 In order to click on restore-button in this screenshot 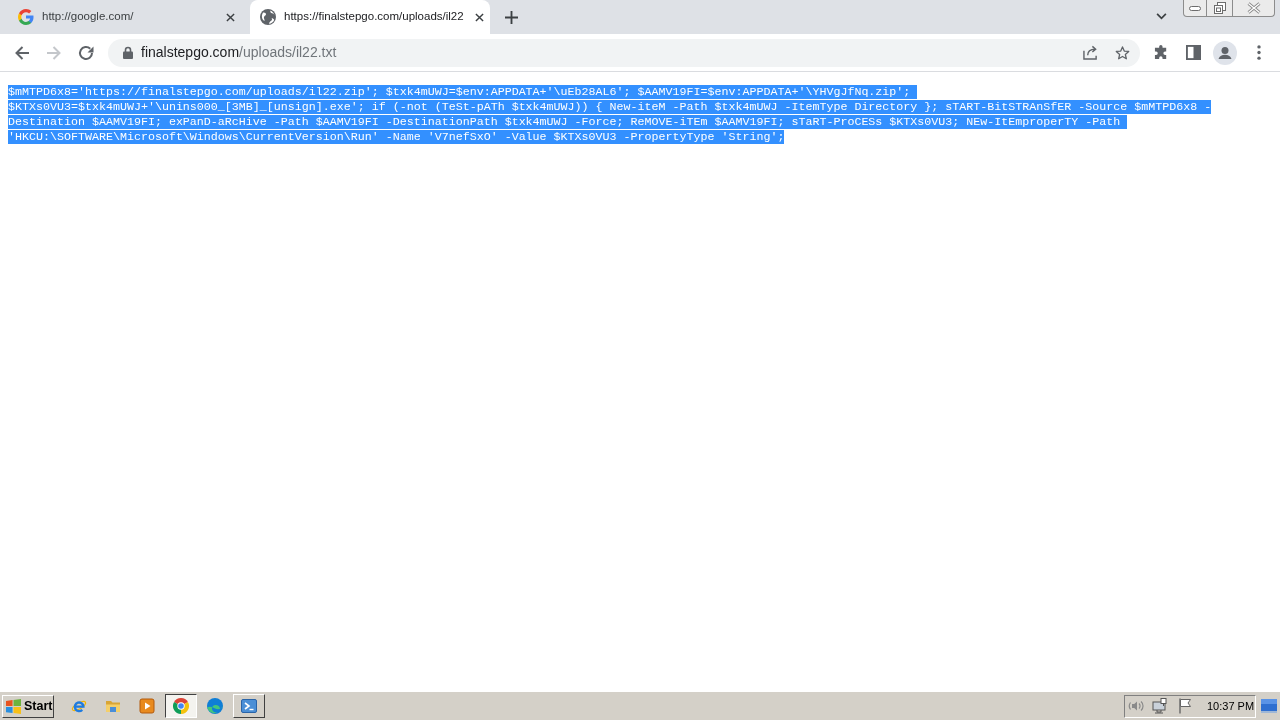, I will do `click(1220, 8)`.